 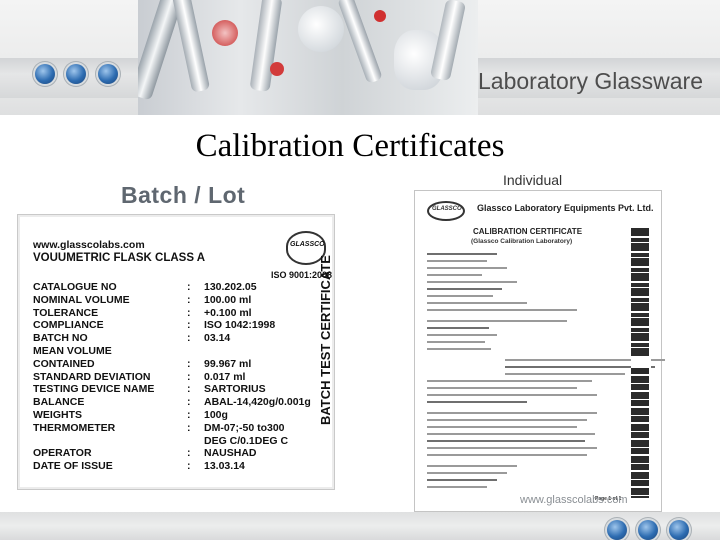 What do you see at coordinates (178, 325) in the screenshot?
I see `certificate-row: COMPLIANCE: ISO 1042:1998` at bounding box center [178, 325].